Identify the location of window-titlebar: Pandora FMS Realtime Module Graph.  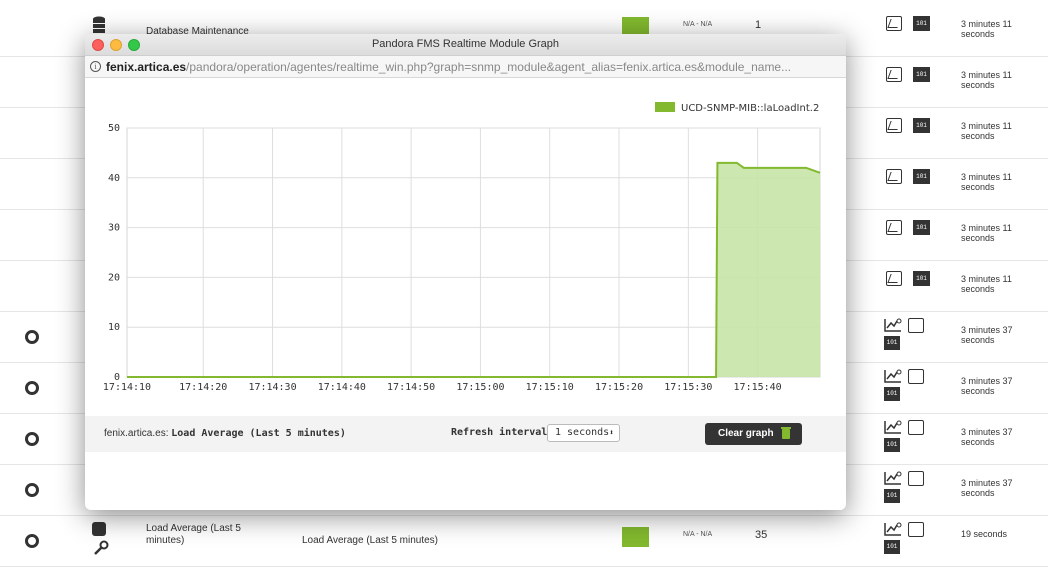
(465, 45).